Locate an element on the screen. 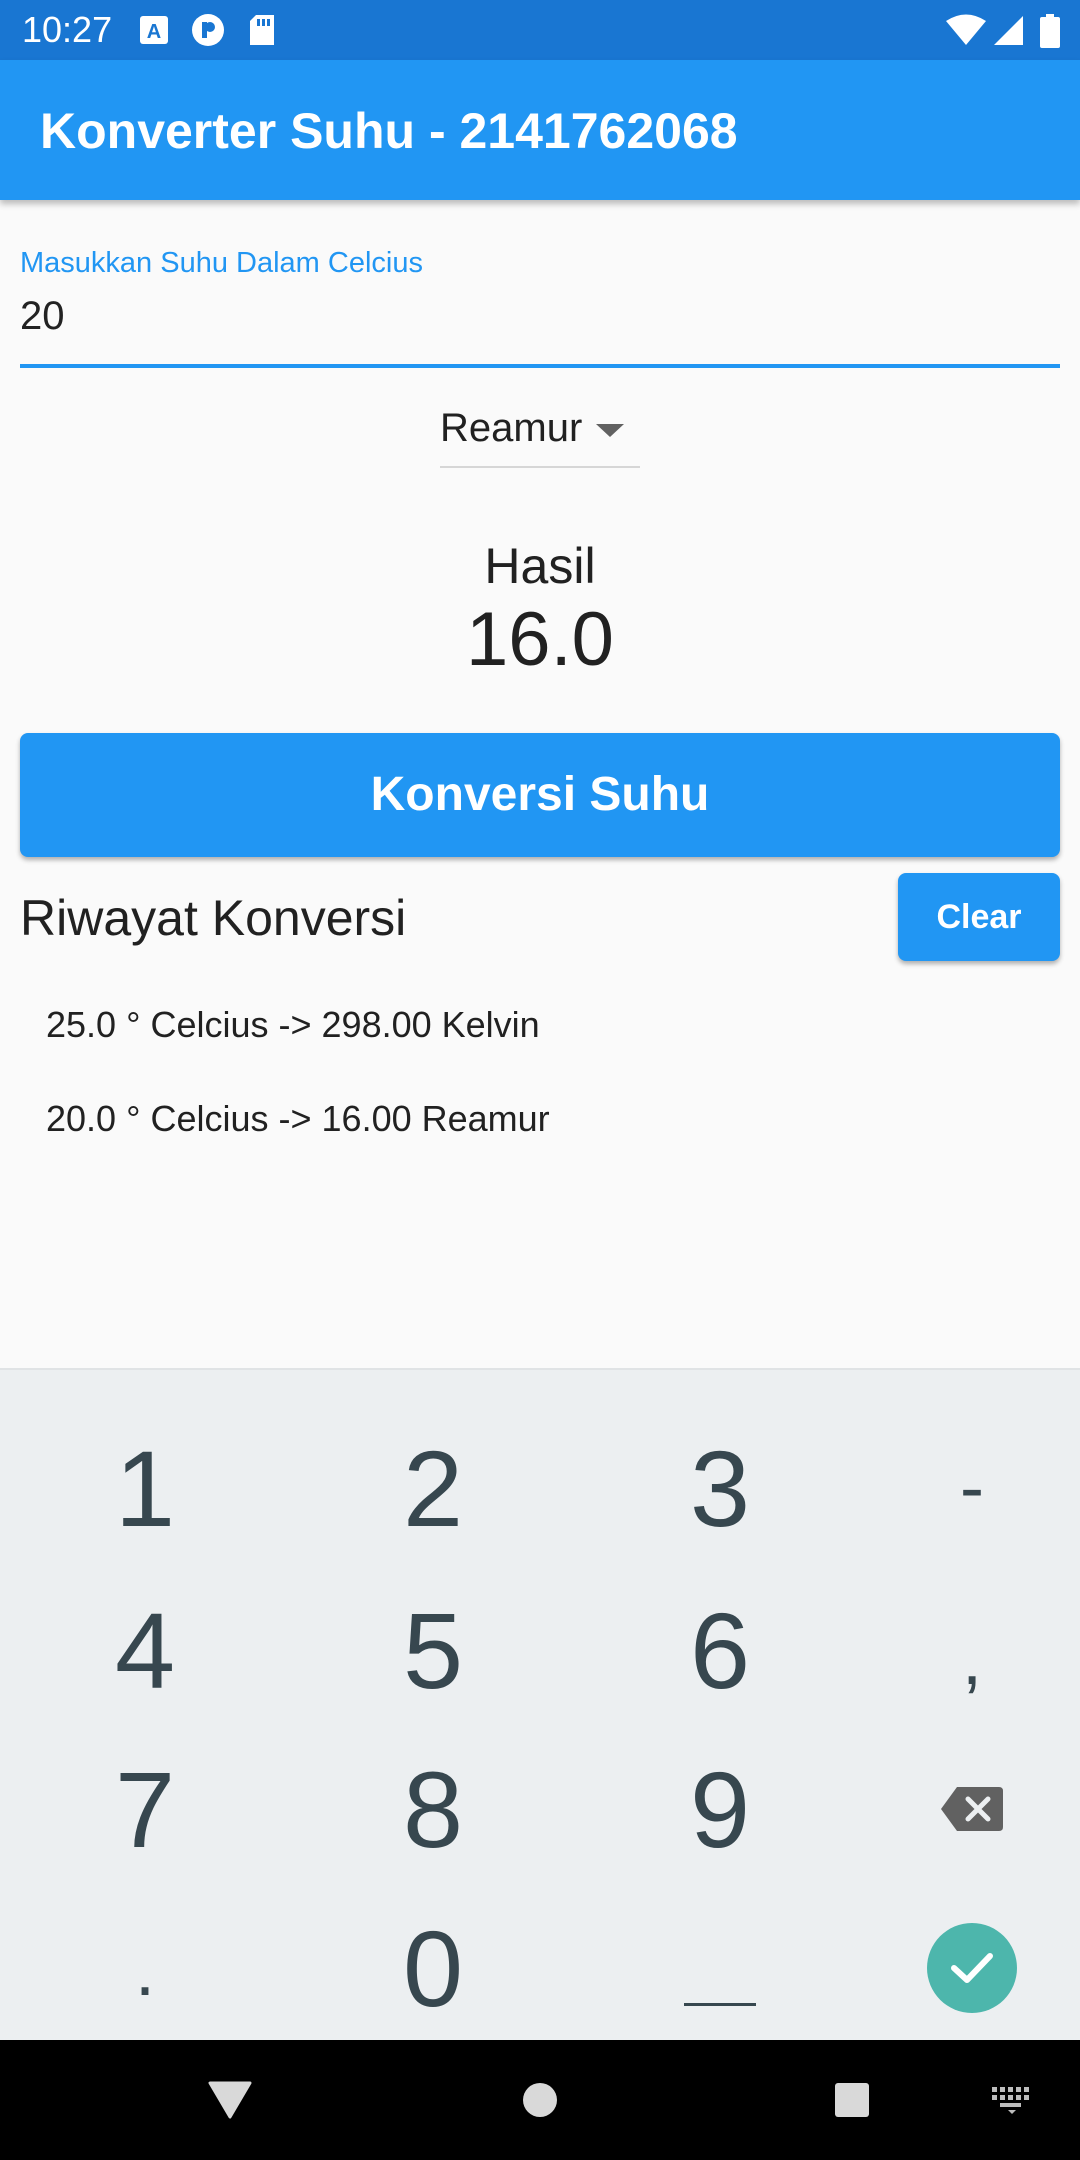 This screenshot has height=2160, width=1080. backspace-key is located at coordinates (958, 1809).